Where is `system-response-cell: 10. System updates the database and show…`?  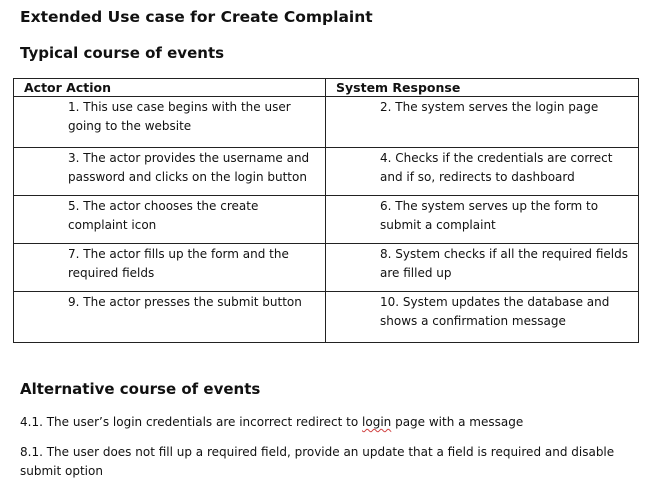 system-response-cell: 10. System updates the database and show… is located at coordinates (482, 317).